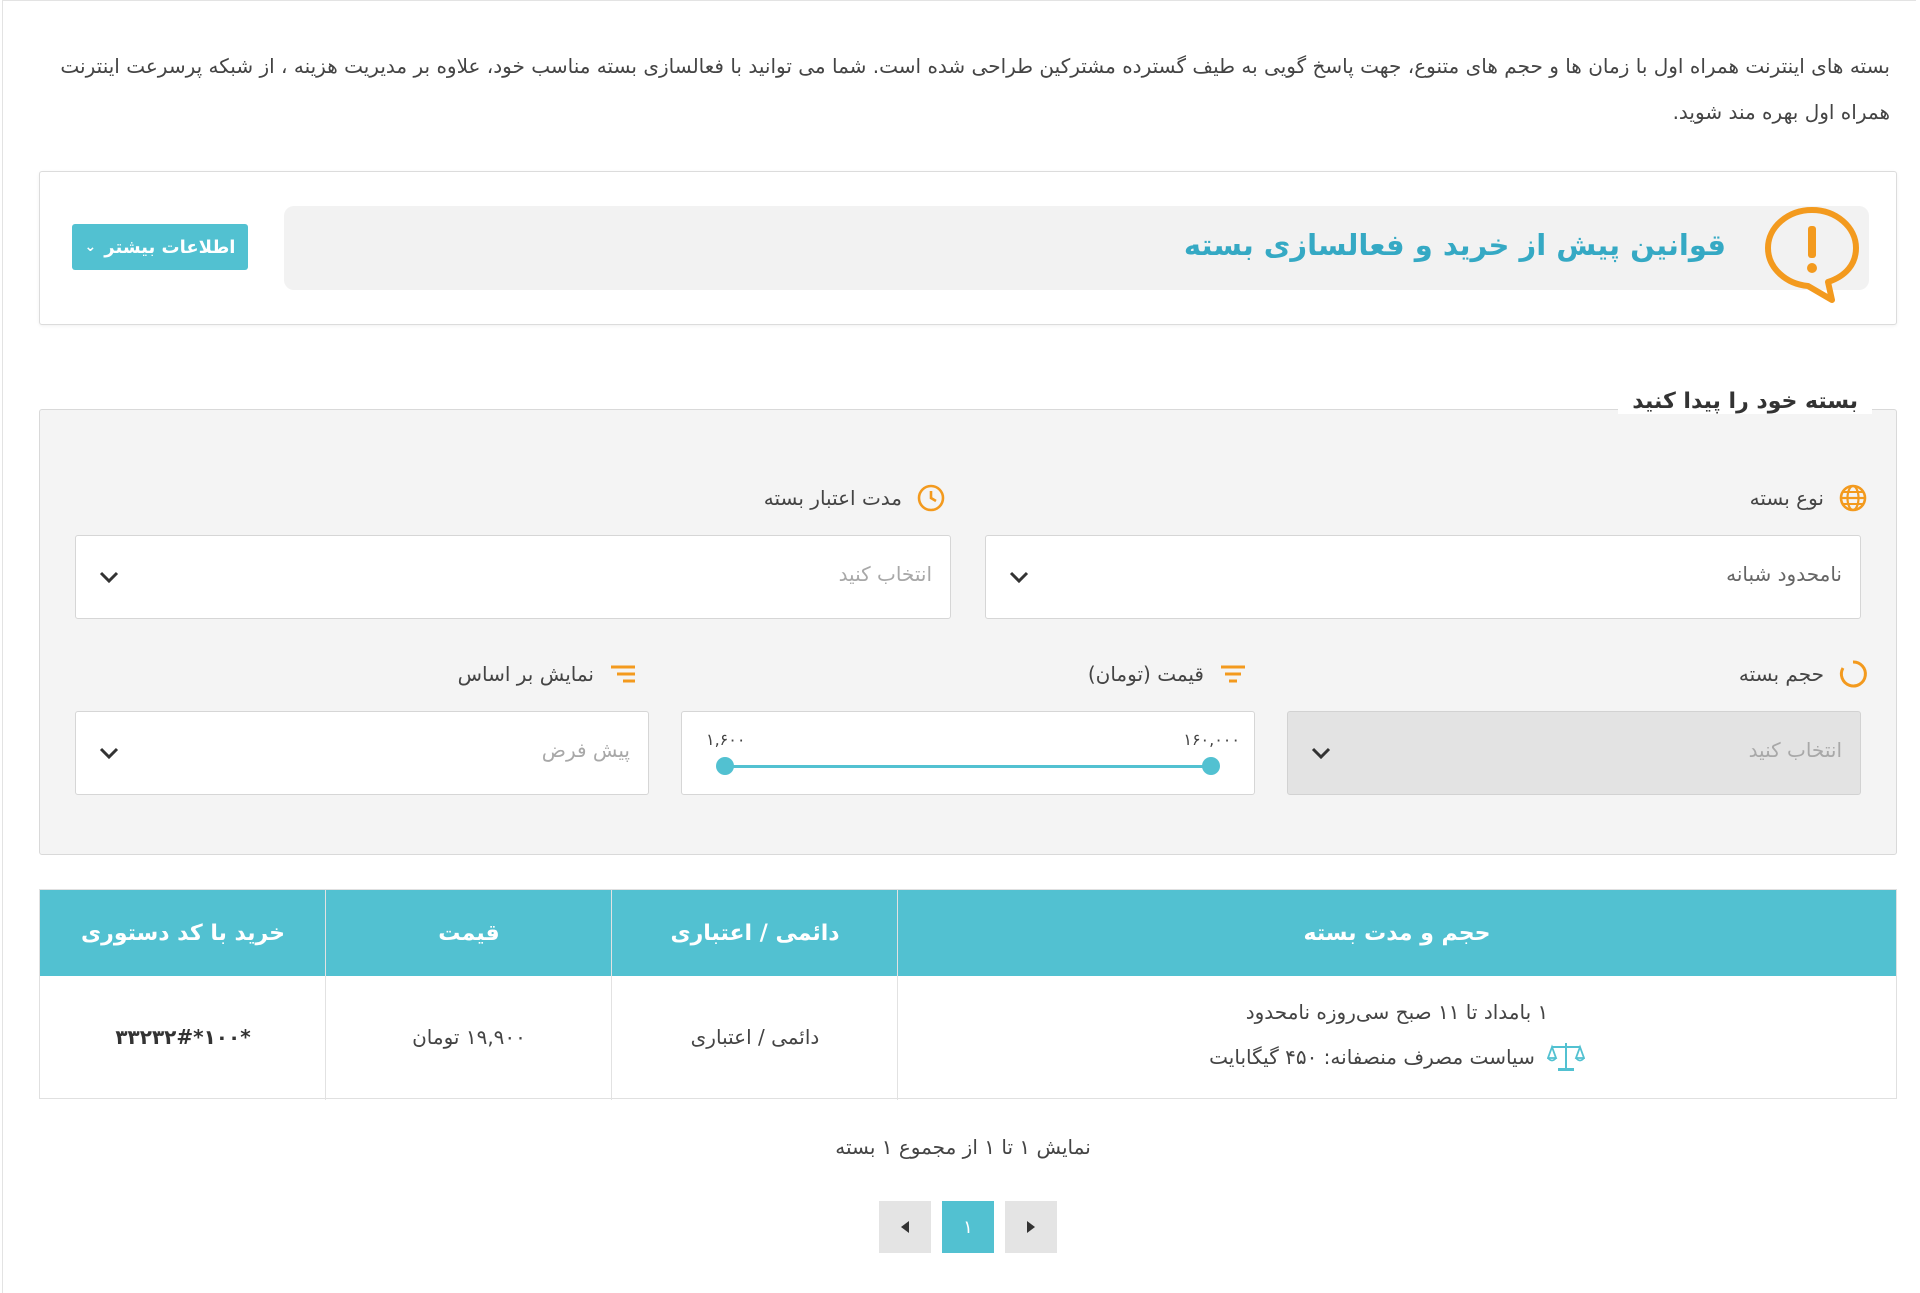  Describe the element at coordinates (755, 1037) in the screenshot. I see `row-type: دائمی / اعتباری` at that location.